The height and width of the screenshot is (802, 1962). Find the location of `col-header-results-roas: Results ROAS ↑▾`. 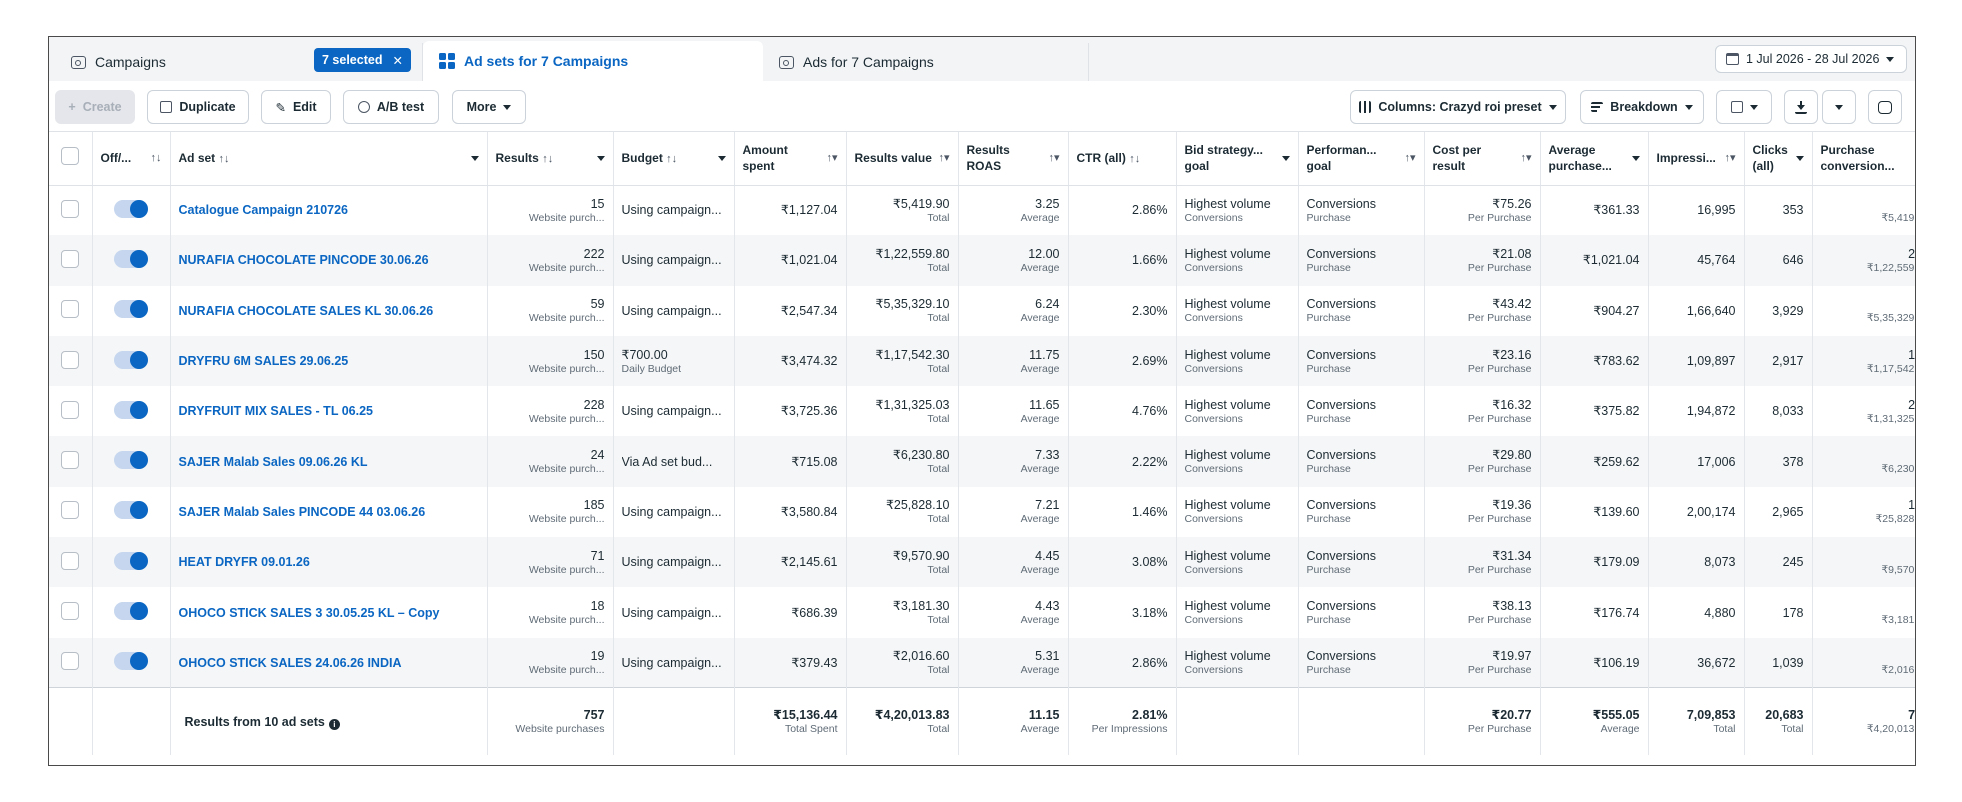

col-header-results-roas: Results ROAS ↑▾ is located at coordinates (1013, 159).